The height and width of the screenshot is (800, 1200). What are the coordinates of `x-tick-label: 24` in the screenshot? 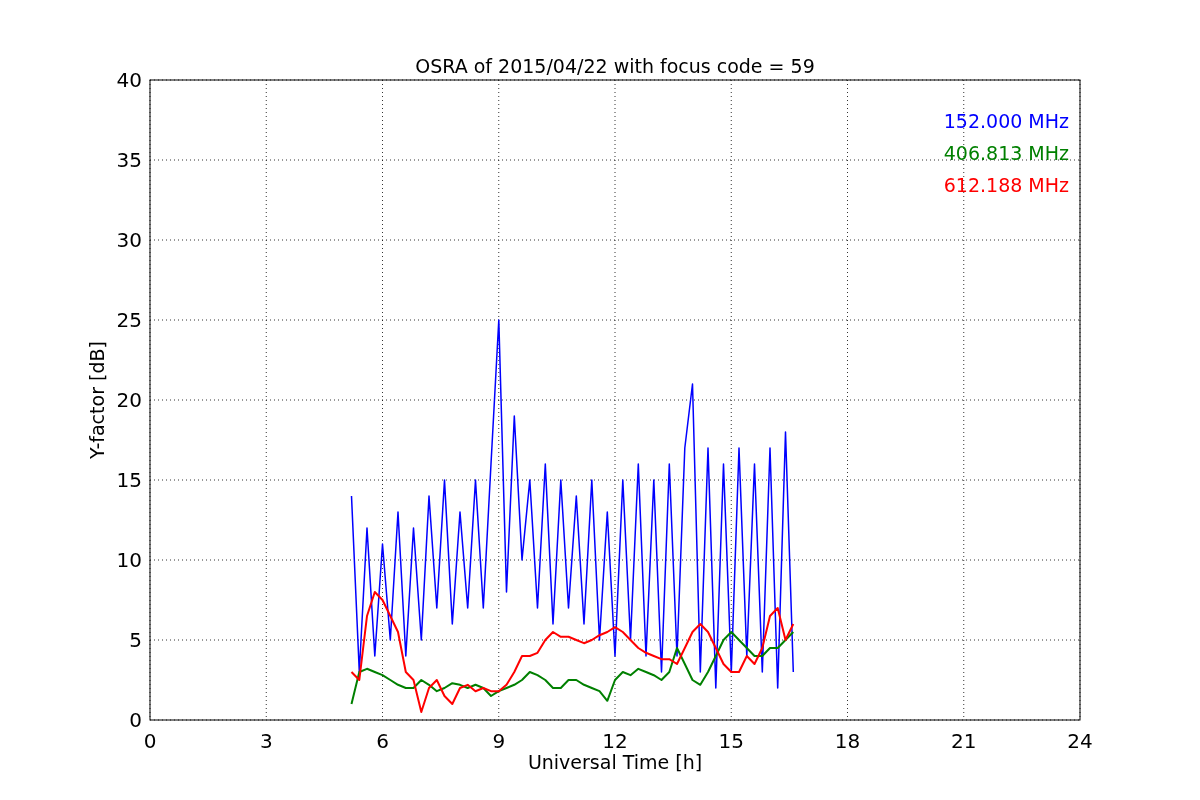 It's located at (1080, 741).